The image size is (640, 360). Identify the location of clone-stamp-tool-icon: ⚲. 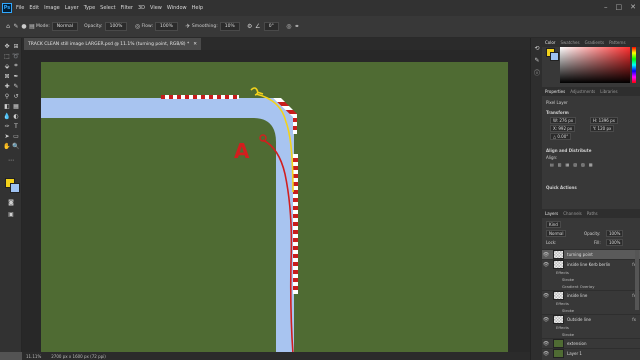
(7, 96).